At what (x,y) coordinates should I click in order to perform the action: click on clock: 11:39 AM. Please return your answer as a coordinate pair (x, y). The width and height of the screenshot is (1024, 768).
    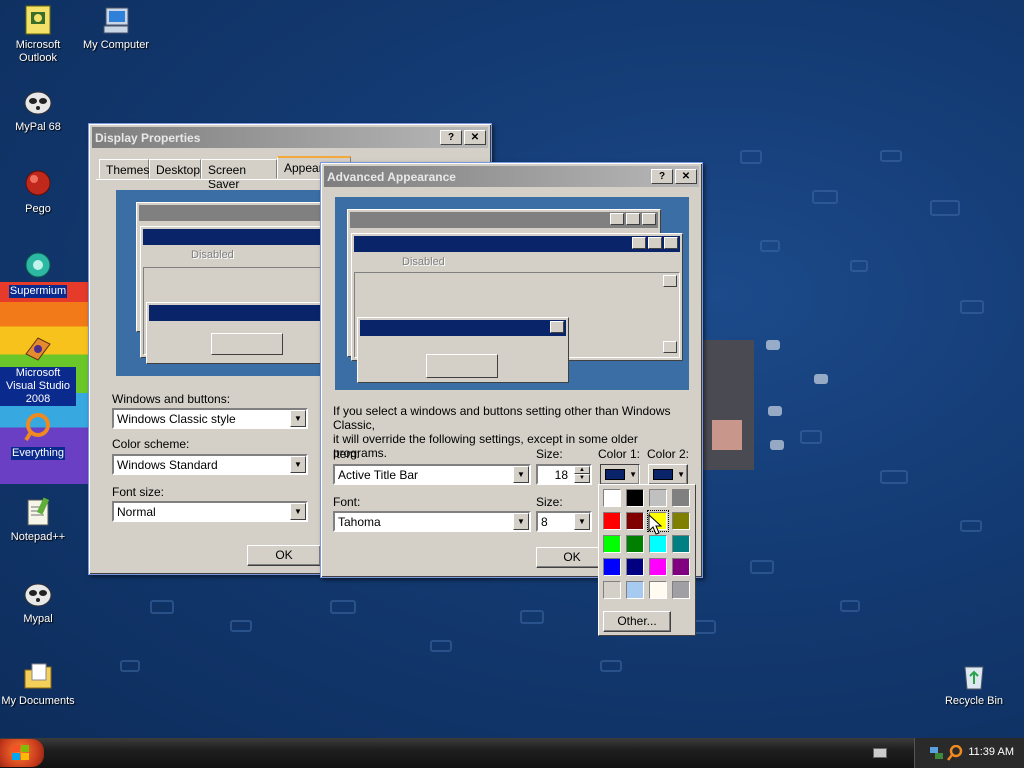
    Looking at the image, I should click on (991, 752).